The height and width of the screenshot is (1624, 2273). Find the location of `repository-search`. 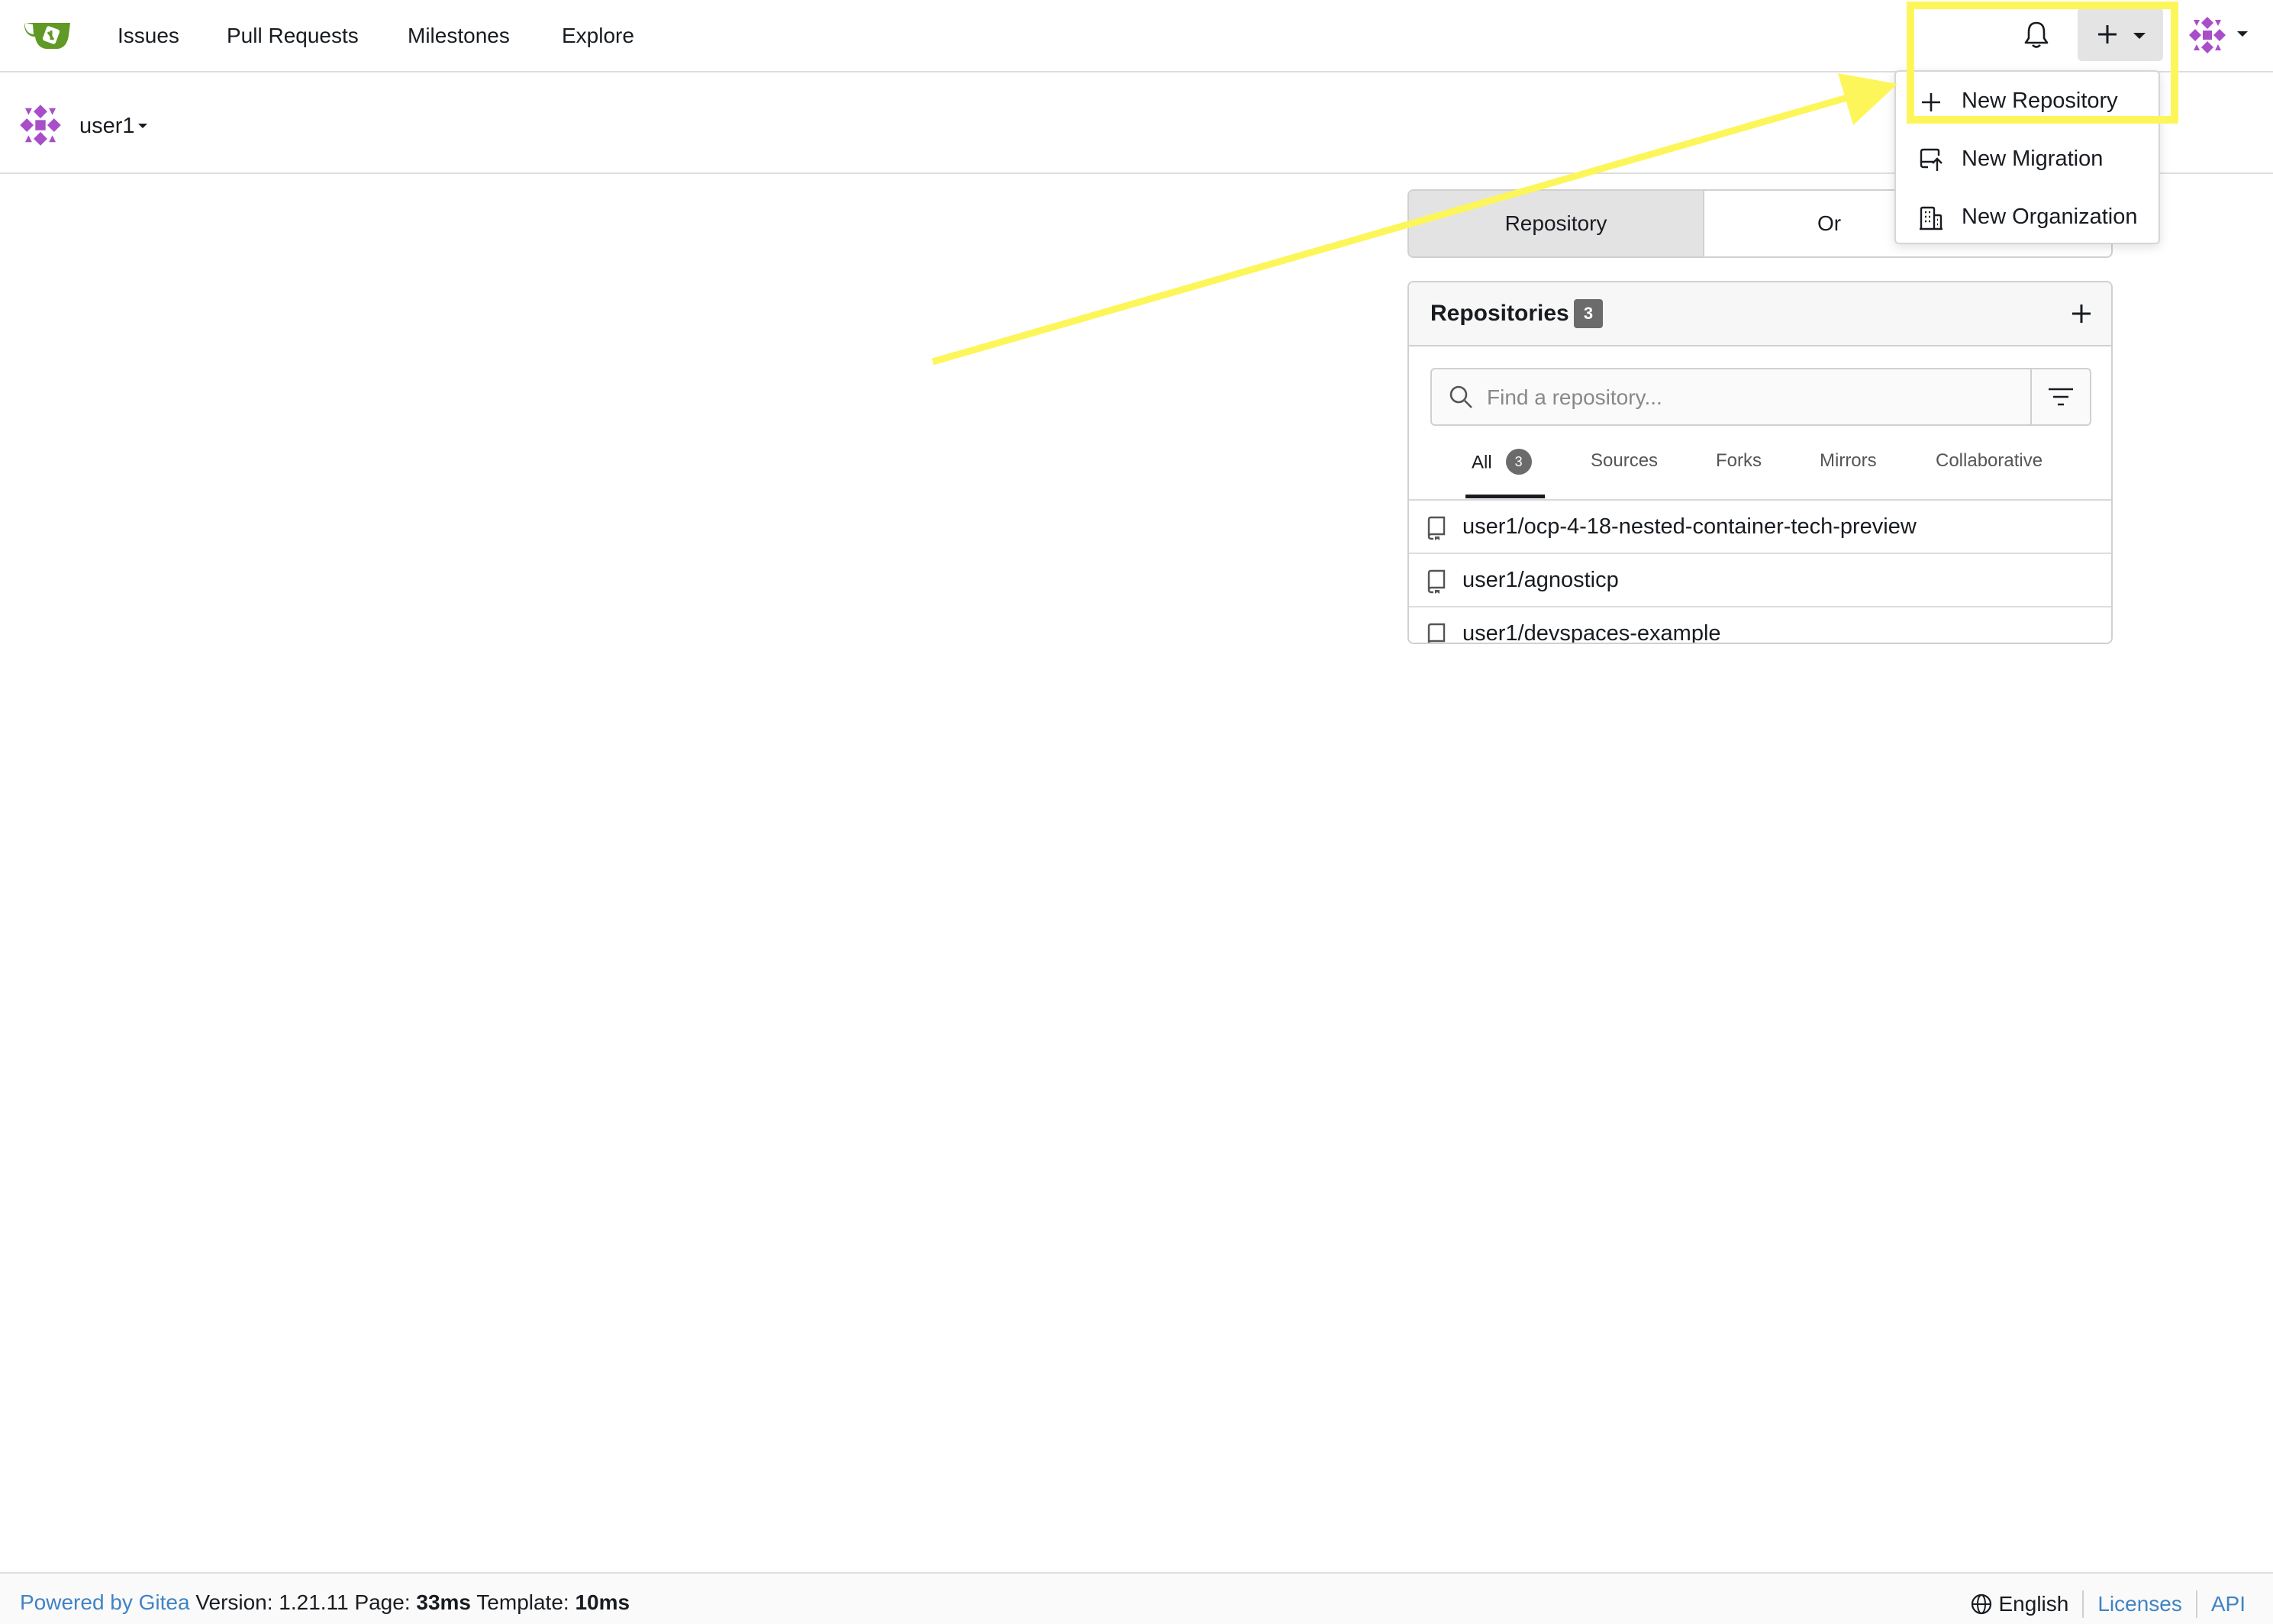

repository-search is located at coordinates (1761, 397).